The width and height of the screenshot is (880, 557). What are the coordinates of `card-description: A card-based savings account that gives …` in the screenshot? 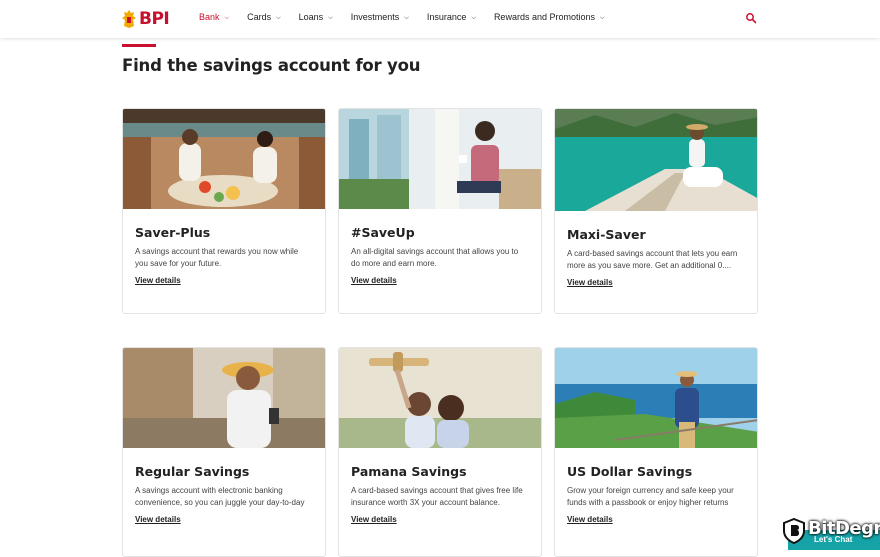 It's located at (437, 496).